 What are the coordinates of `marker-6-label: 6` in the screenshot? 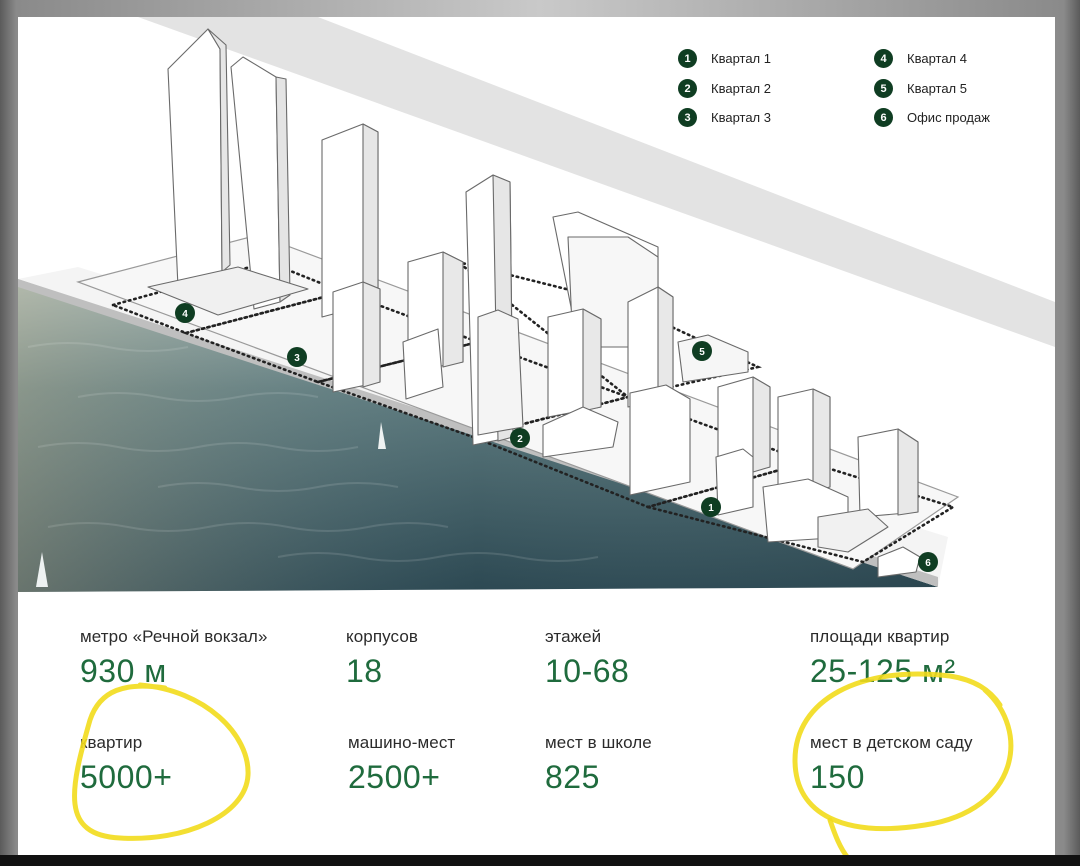 It's located at (928, 563).